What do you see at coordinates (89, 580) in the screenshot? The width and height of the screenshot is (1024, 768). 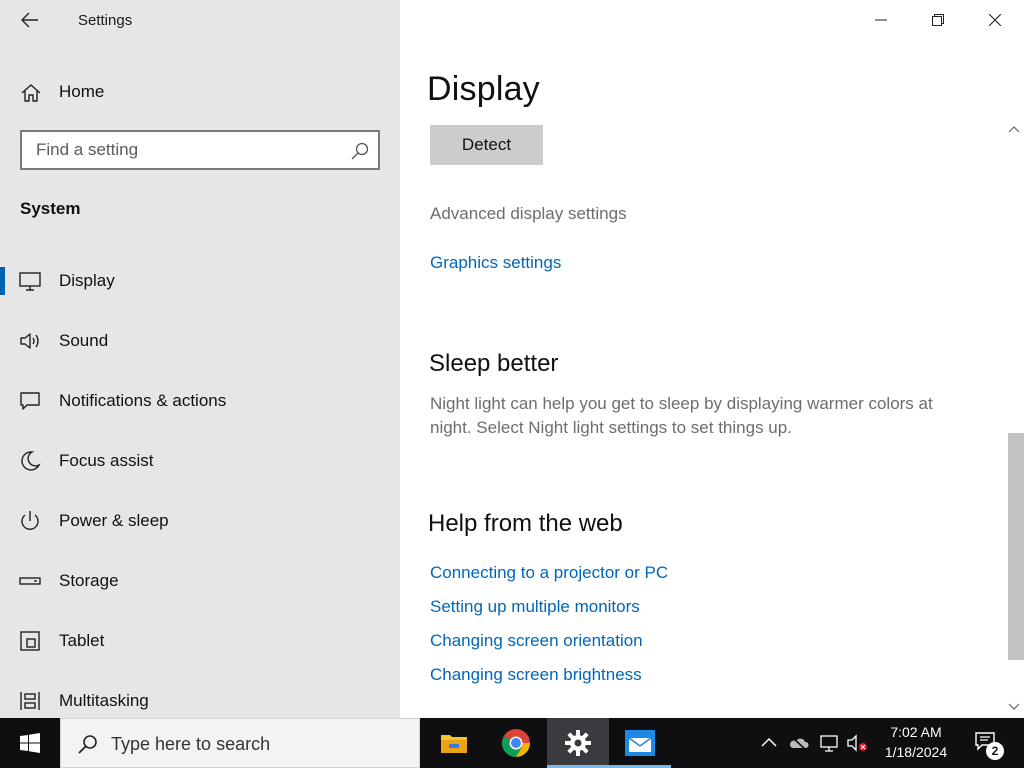 I see `sidebar-item-label: Storage` at bounding box center [89, 580].